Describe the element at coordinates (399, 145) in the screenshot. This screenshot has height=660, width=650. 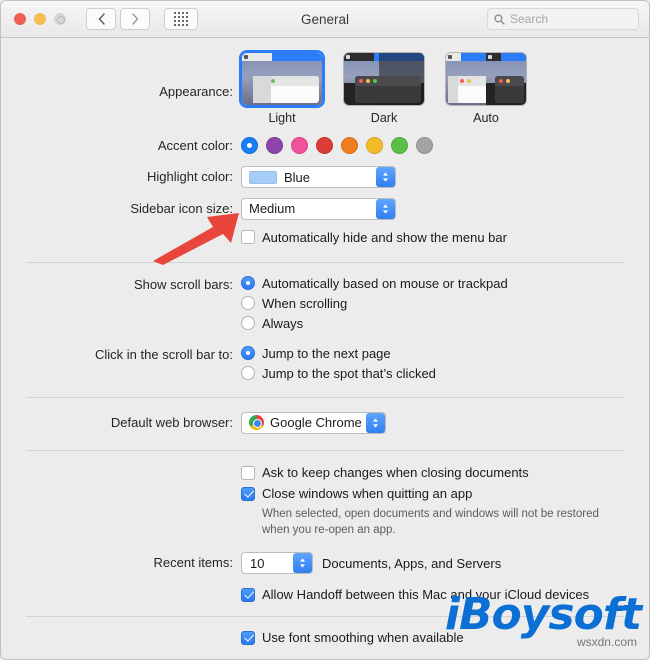
I see `accent-swatch-green` at that location.